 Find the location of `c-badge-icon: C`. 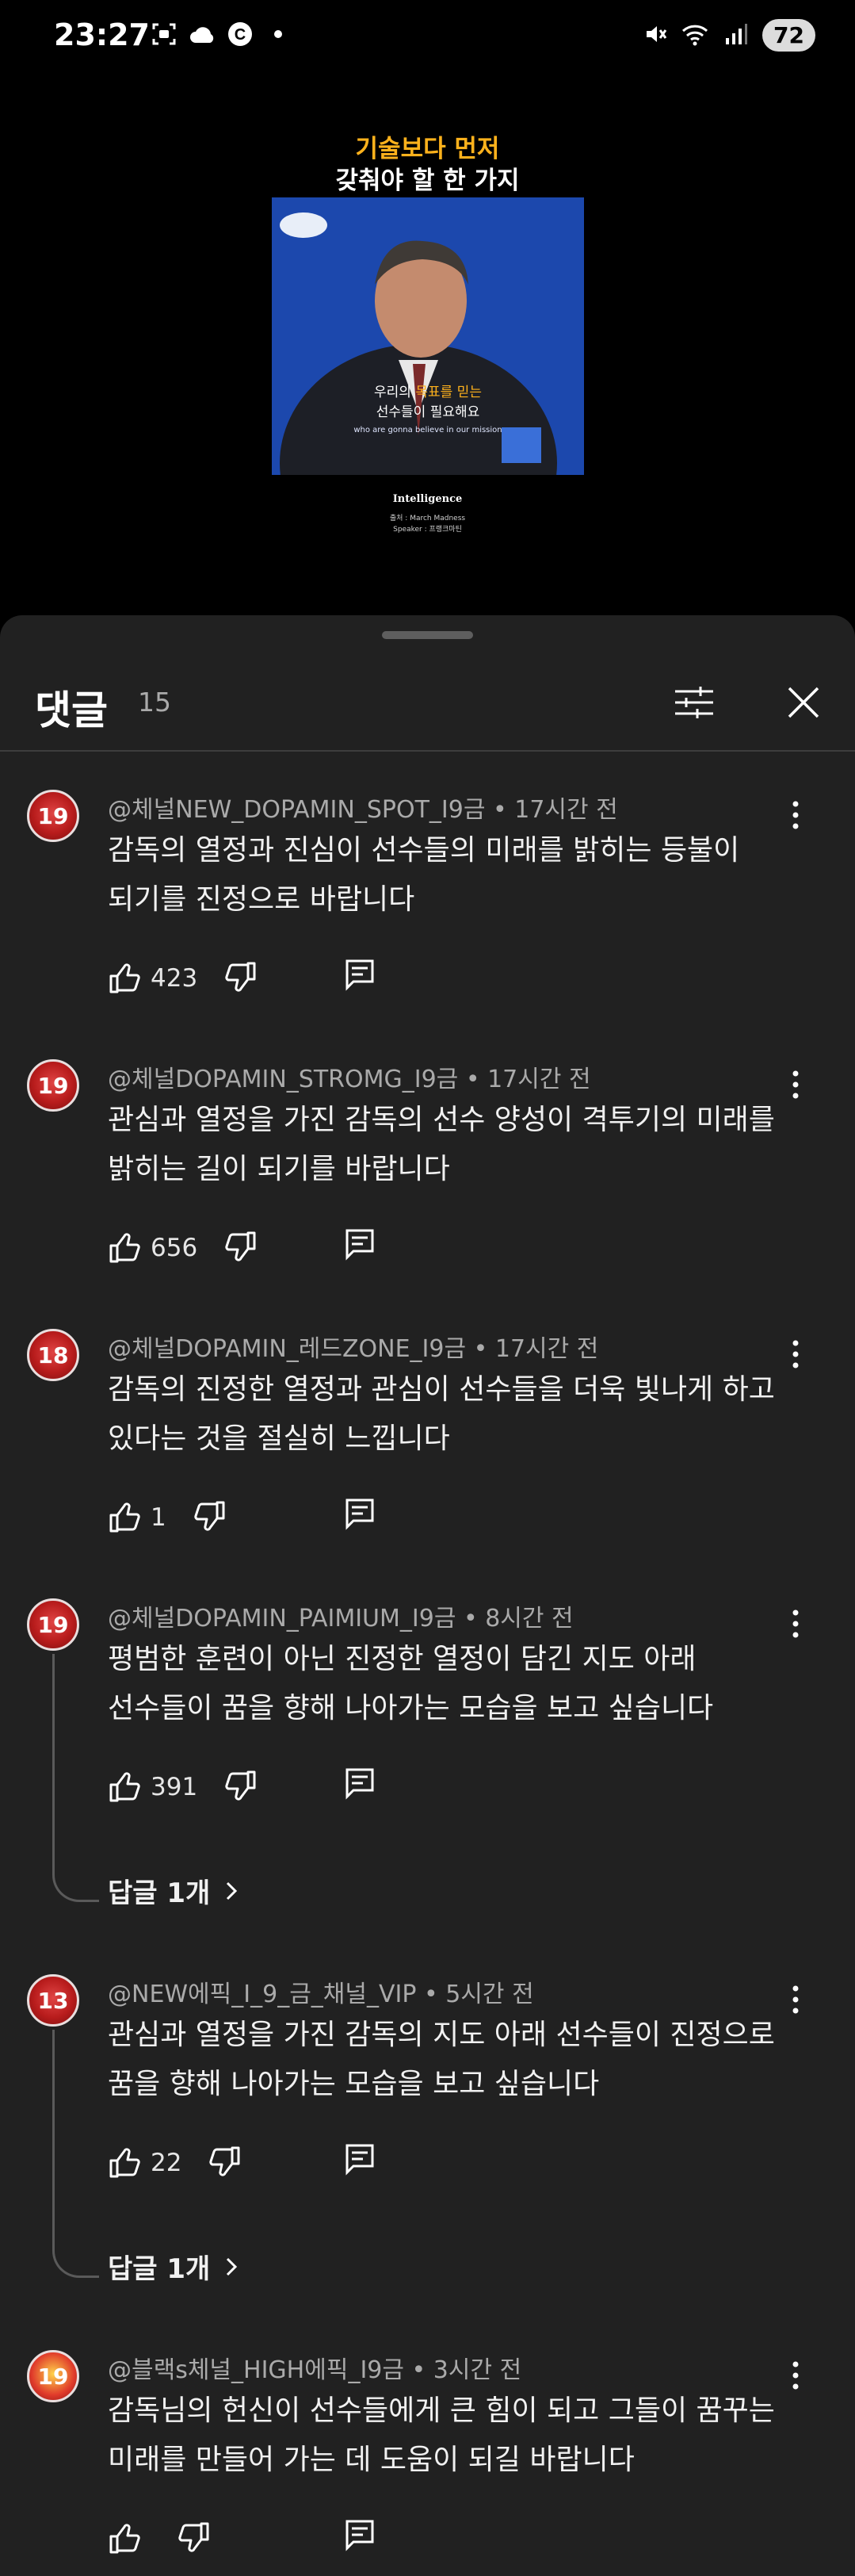

c-badge-icon: C is located at coordinates (240, 34).